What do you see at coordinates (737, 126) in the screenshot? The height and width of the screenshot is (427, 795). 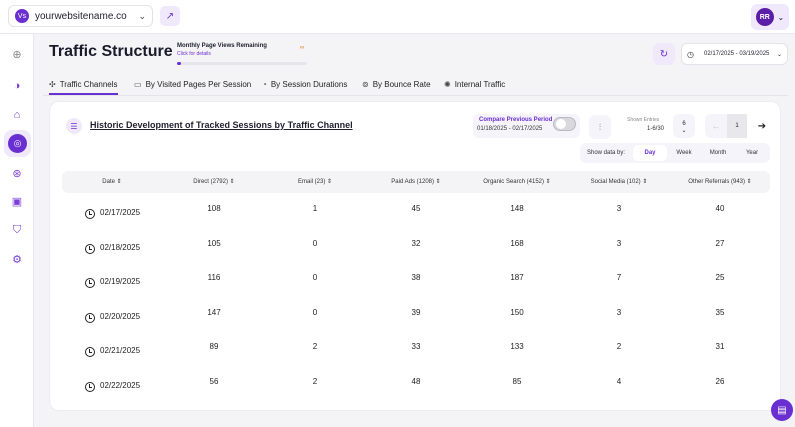 I see `current-page: 1` at bounding box center [737, 126].